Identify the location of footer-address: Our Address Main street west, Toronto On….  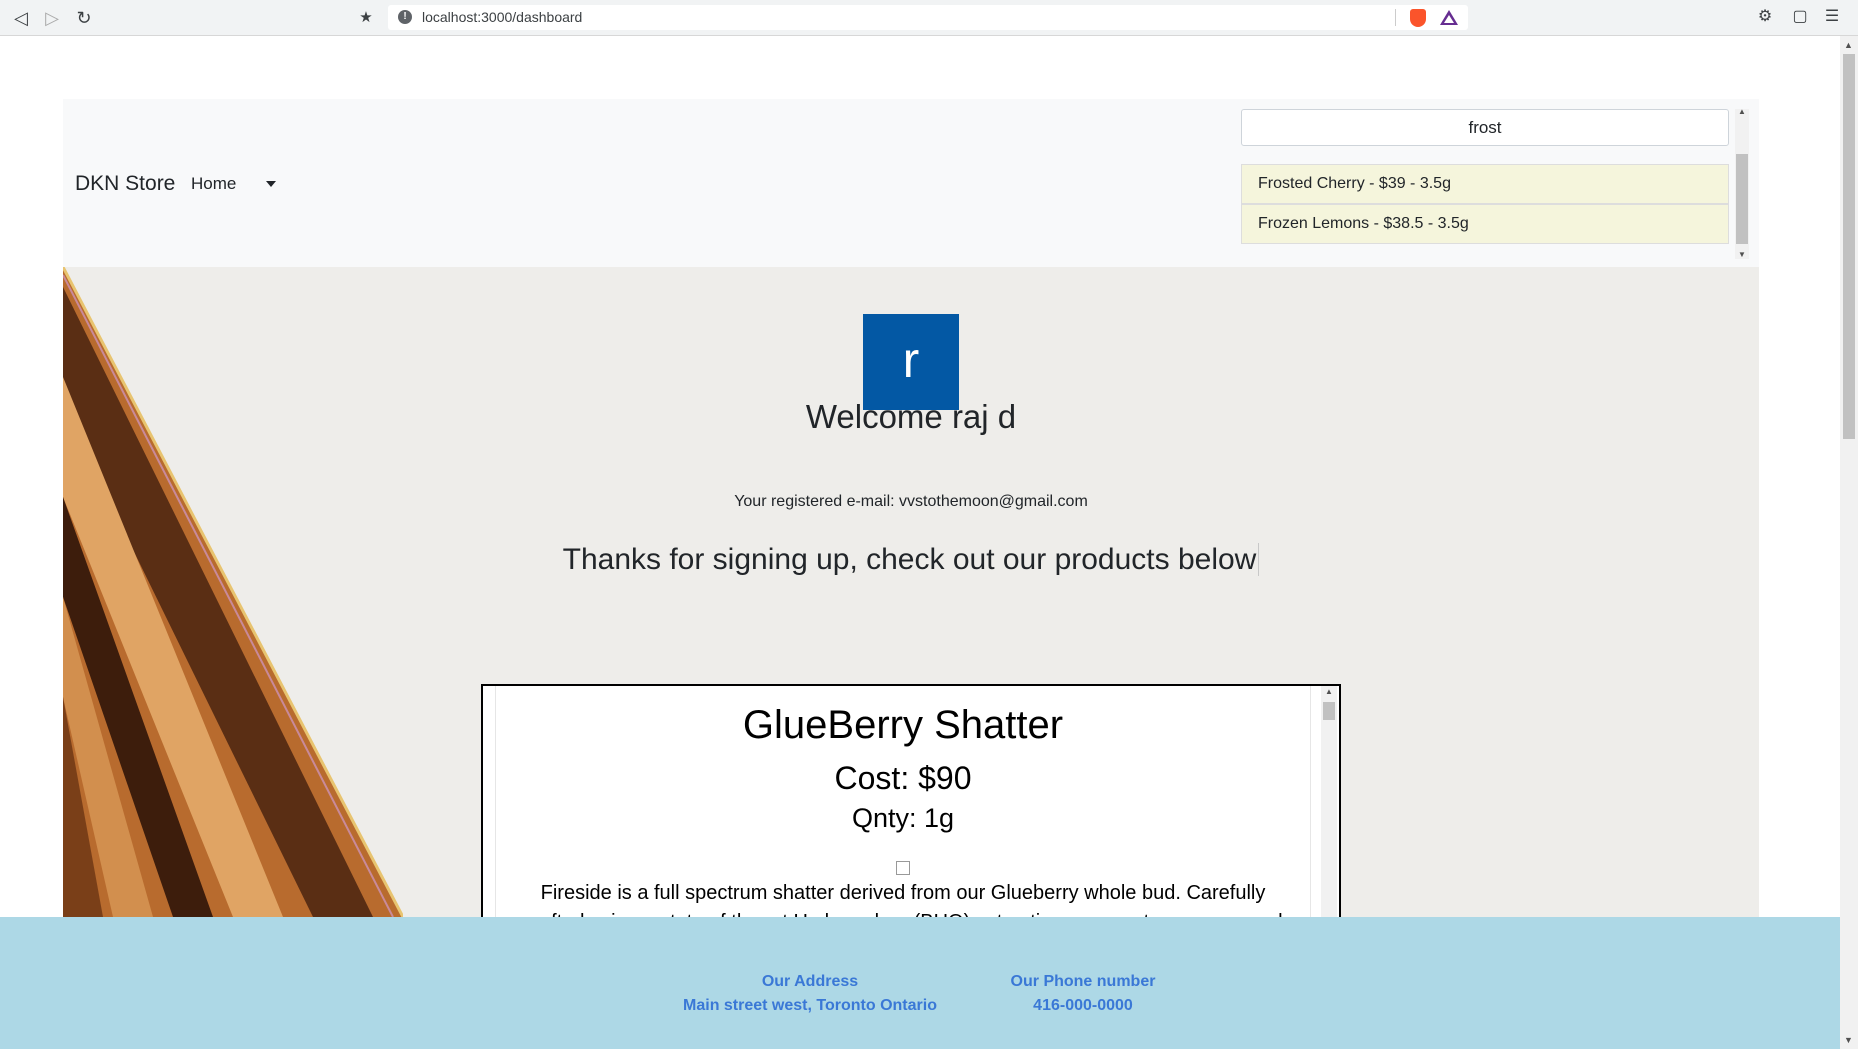
(810, 994).